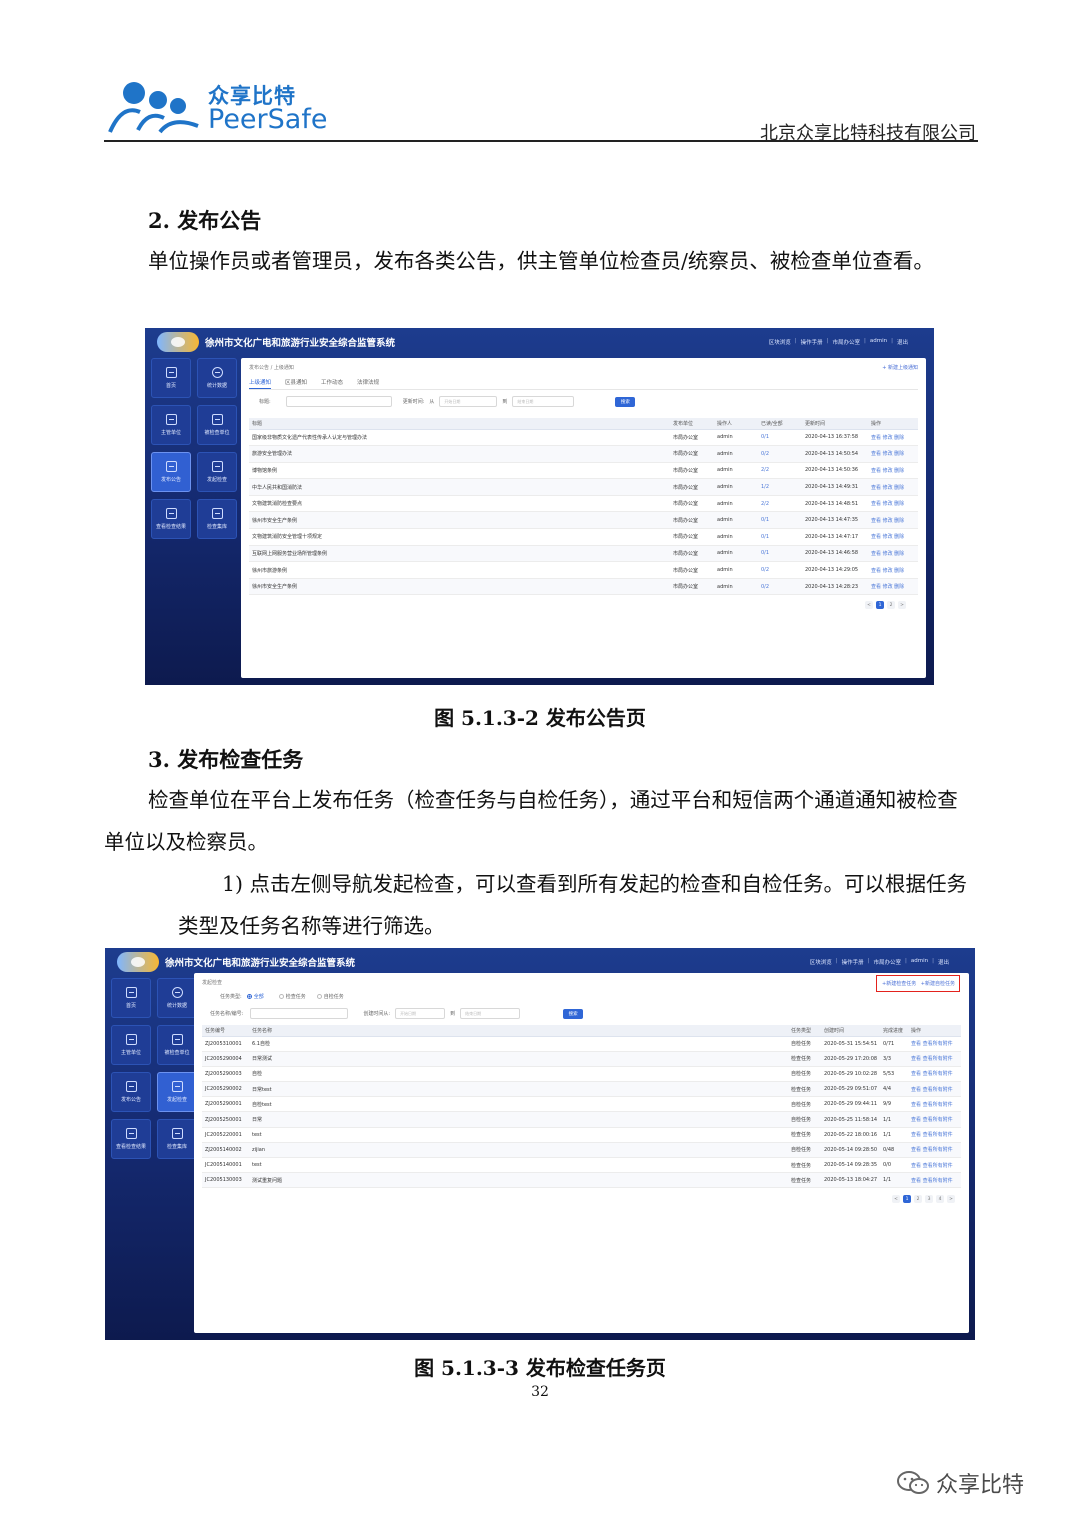 The image size is (1080, 1529). What do you see at coordinates (940, 1199) in the screenshot?
I see `page-4: 4` at bounding box center [940, 1199].